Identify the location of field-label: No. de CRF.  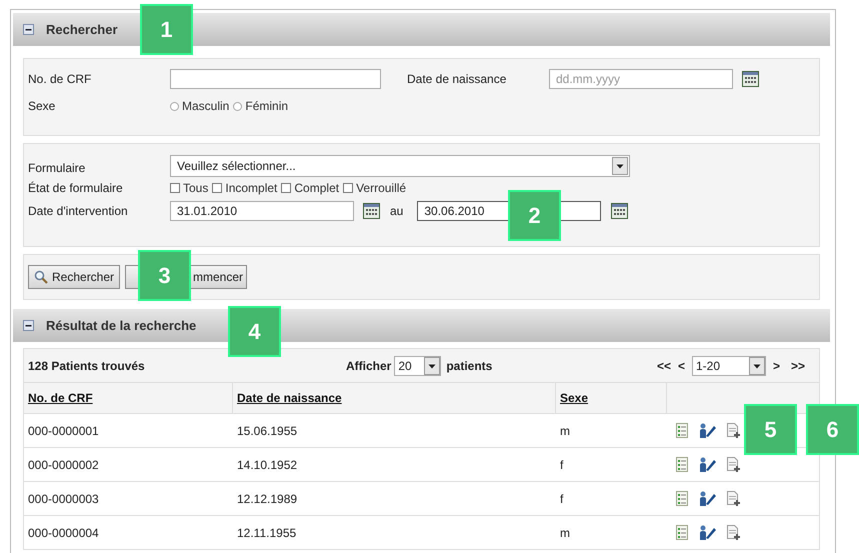
(60, 79).